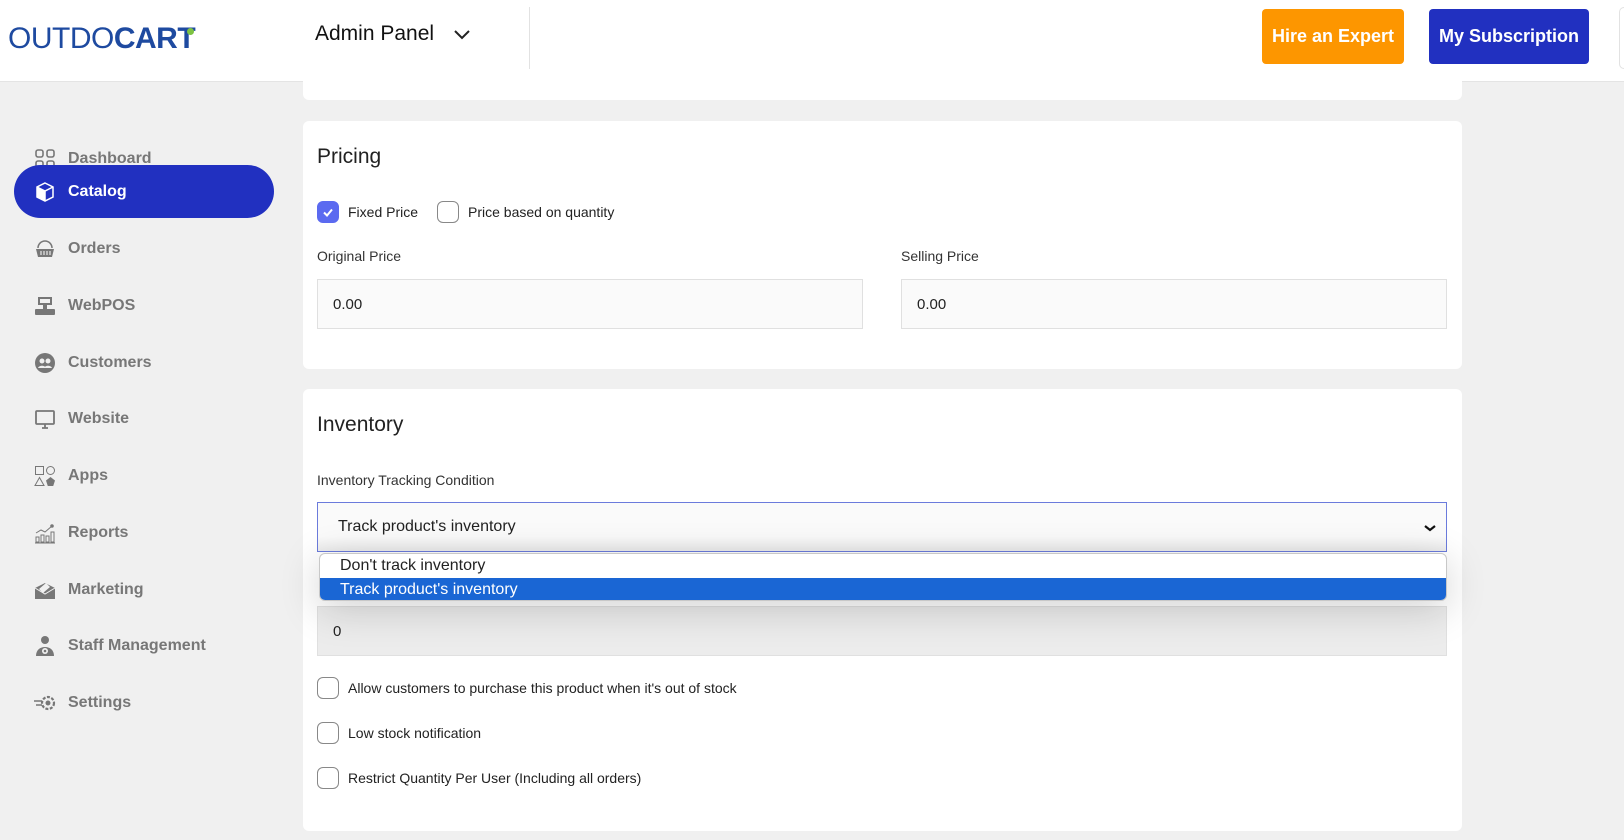  What do you see at coordinates (1333, 36) in the screenshot?
I see `hire-expert-button: Hire an Expert` at bounding box center [1333, 36].